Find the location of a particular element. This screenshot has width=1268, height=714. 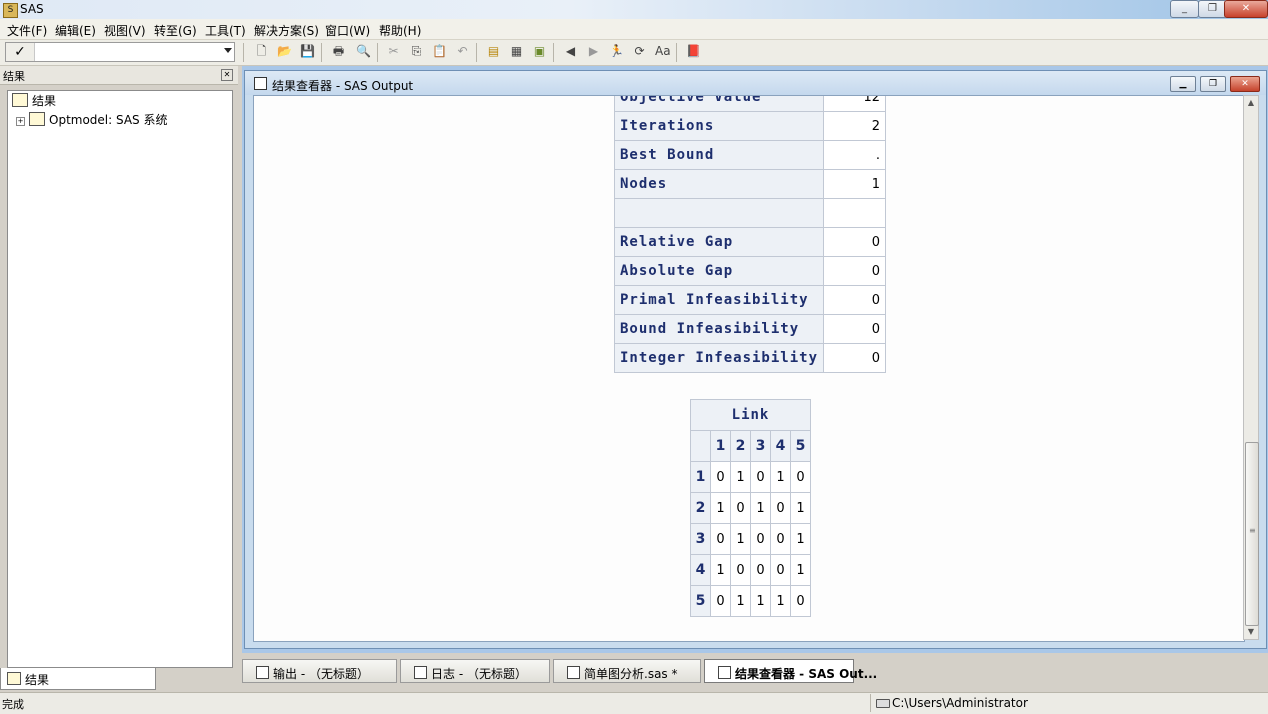

table-caption-row: Link is located at coordinates (750, 415).